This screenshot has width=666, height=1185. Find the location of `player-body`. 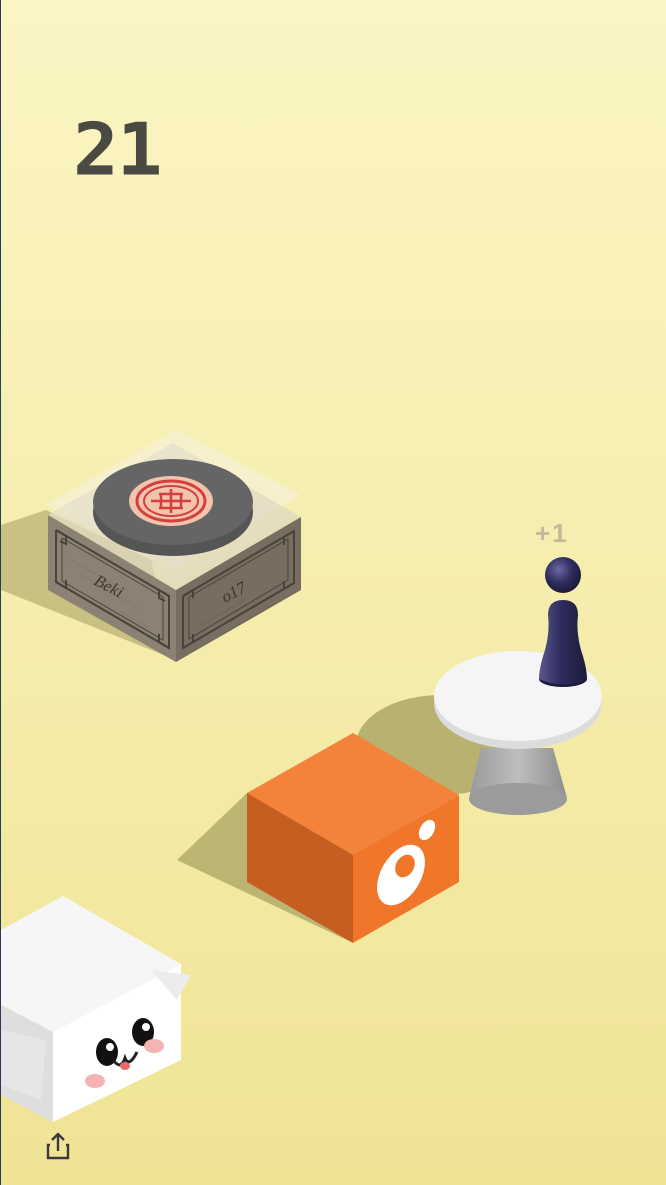

player-body is located at coordinates (563, 642).